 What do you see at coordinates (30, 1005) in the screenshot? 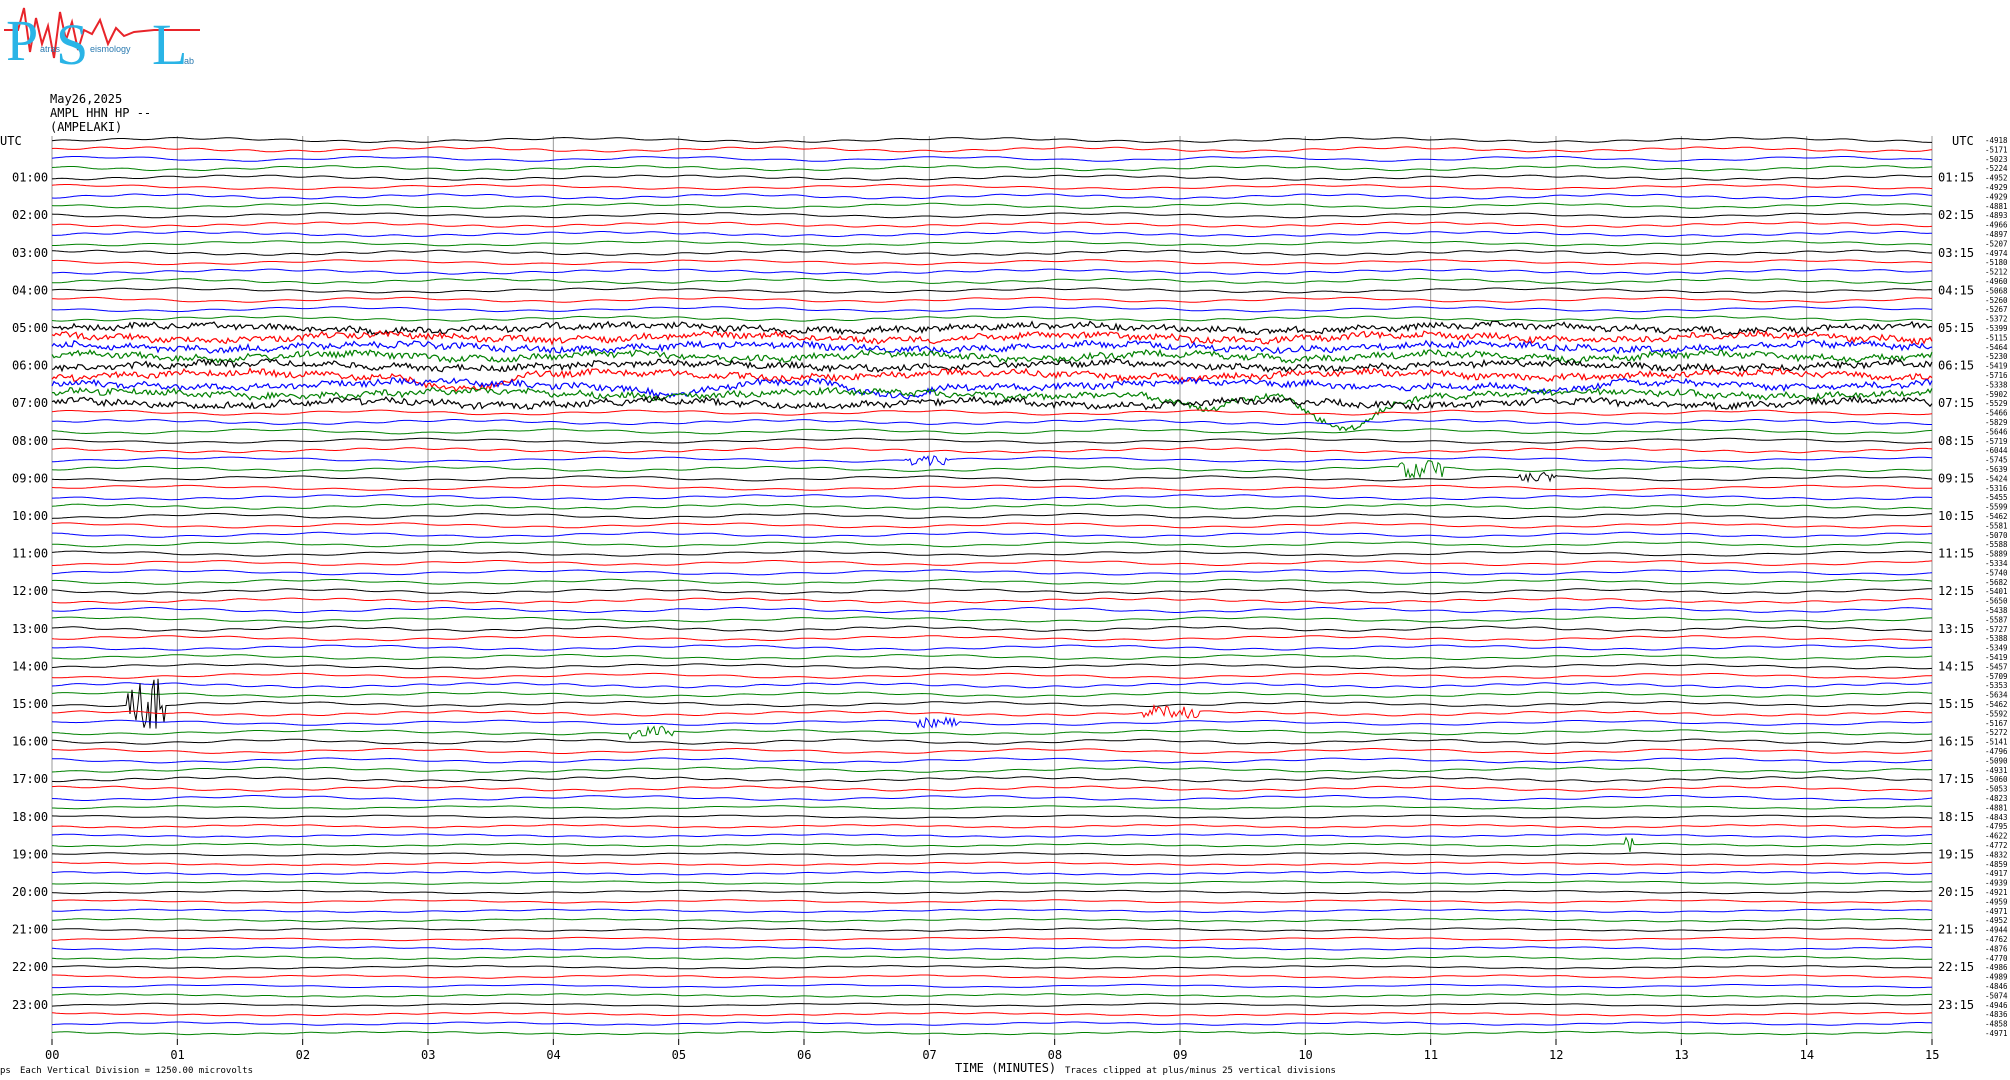
I see `left-hour-label: 23:00` at bounding box center [30, 1005].